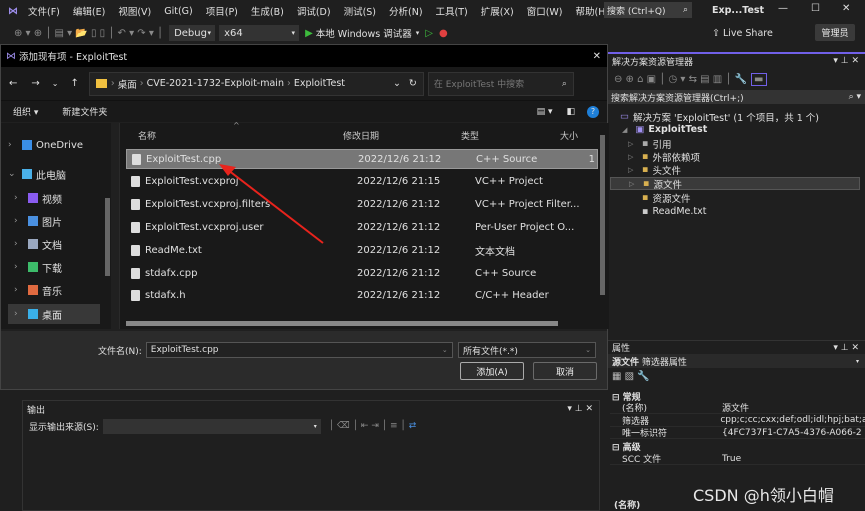  I want to click on filename-input: ExploitTest.cpp ⌄, so click(299, 350).